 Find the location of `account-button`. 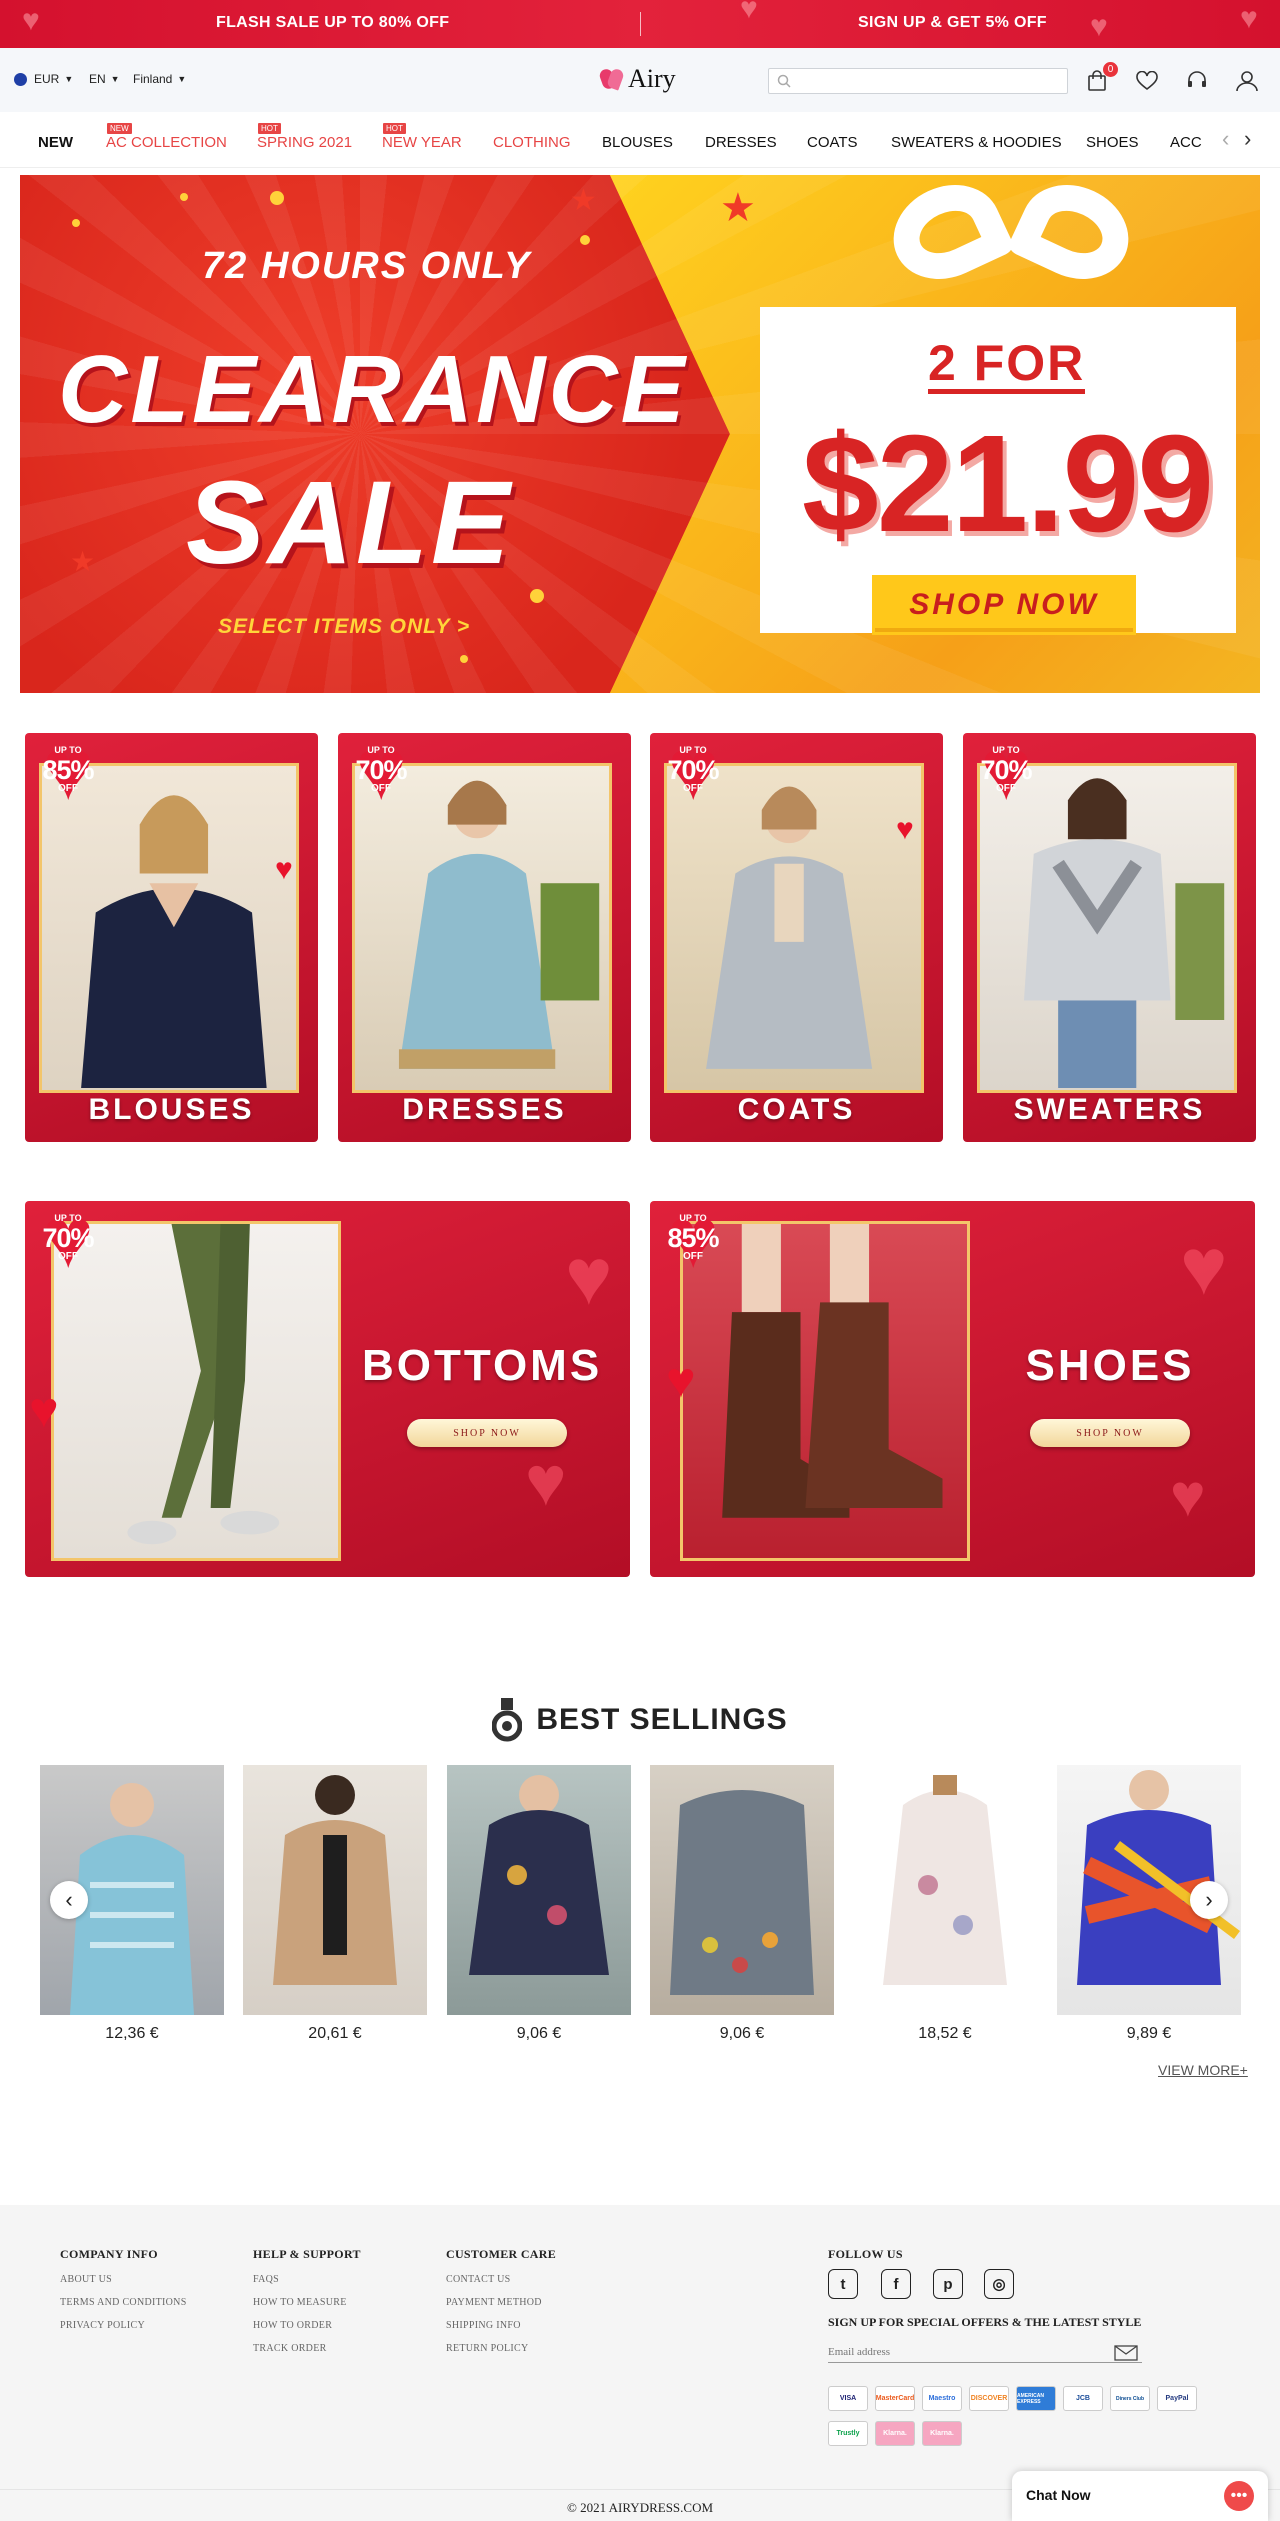

account-button is located at coordinates (1247, 81).